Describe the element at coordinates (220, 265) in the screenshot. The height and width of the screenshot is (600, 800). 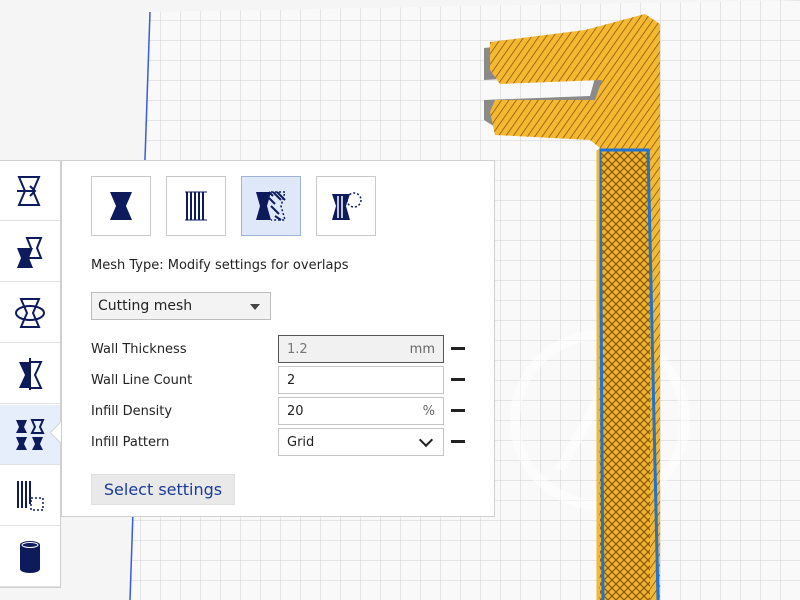
I see `mesh-type-label: Mesh Type: Modify settings for overlaps` at that location.